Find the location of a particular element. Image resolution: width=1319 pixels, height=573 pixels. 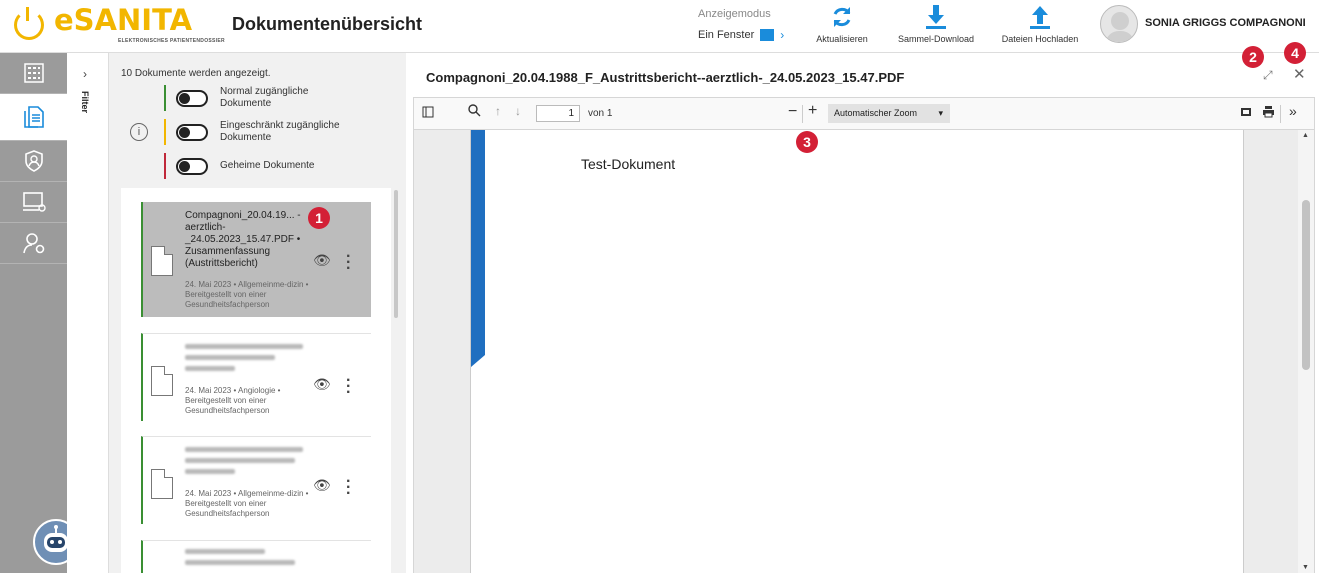

refresh-icon is located at coordinates (842, 17).